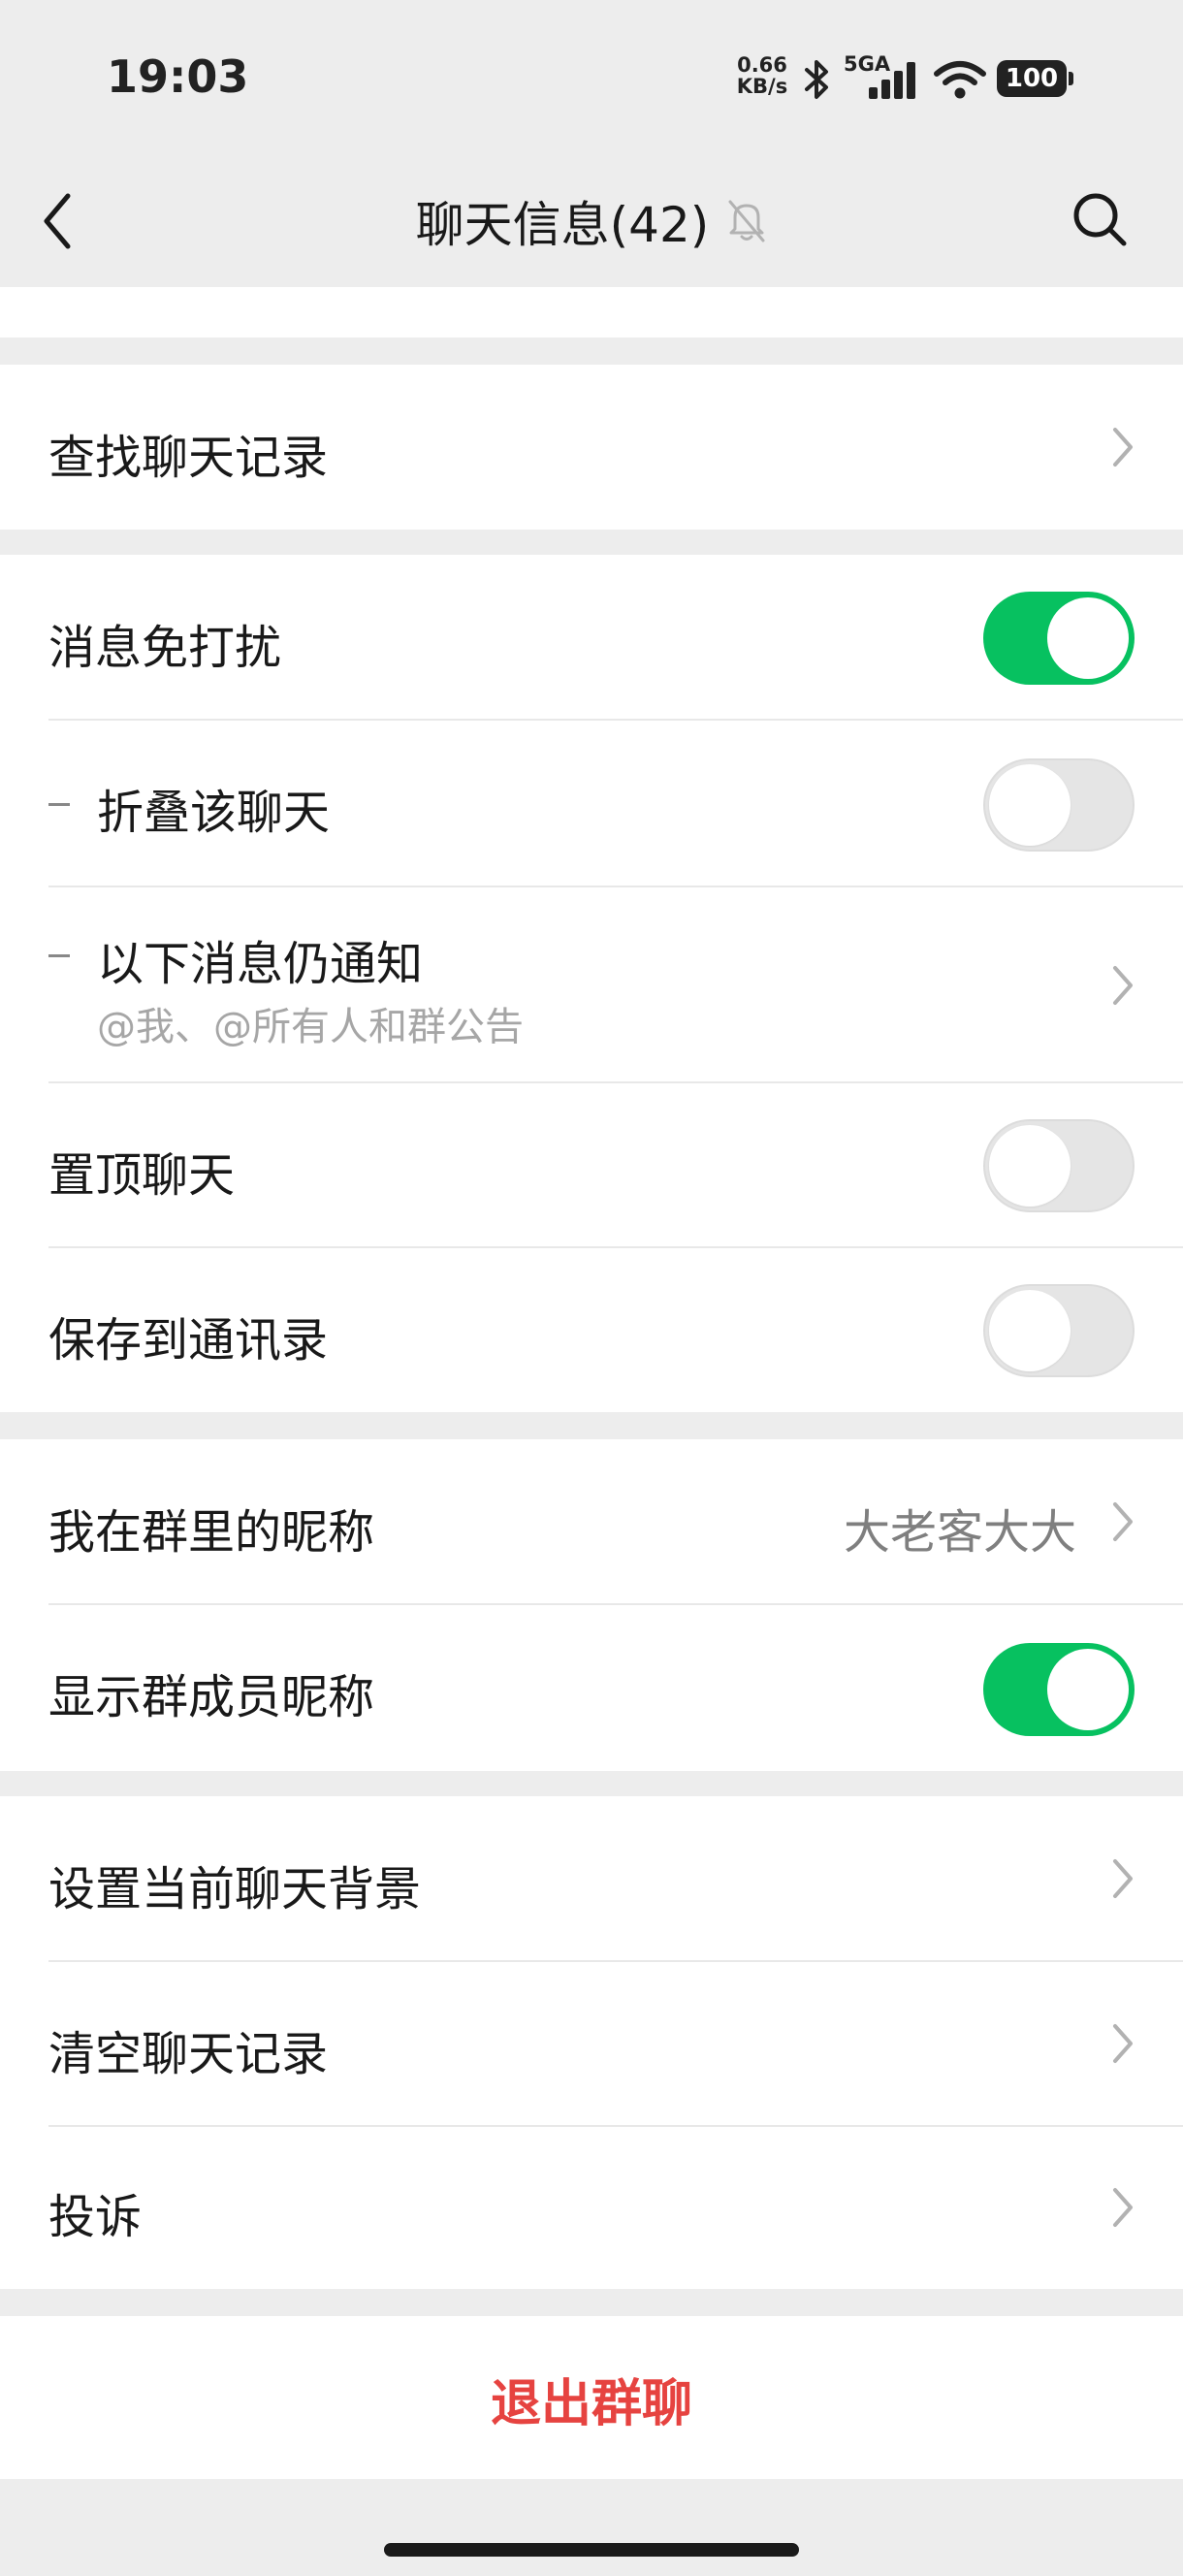  Describe the element at coordinates (762, 65) in the screenshot. I see `net-speed-value: 0.66` at that location.